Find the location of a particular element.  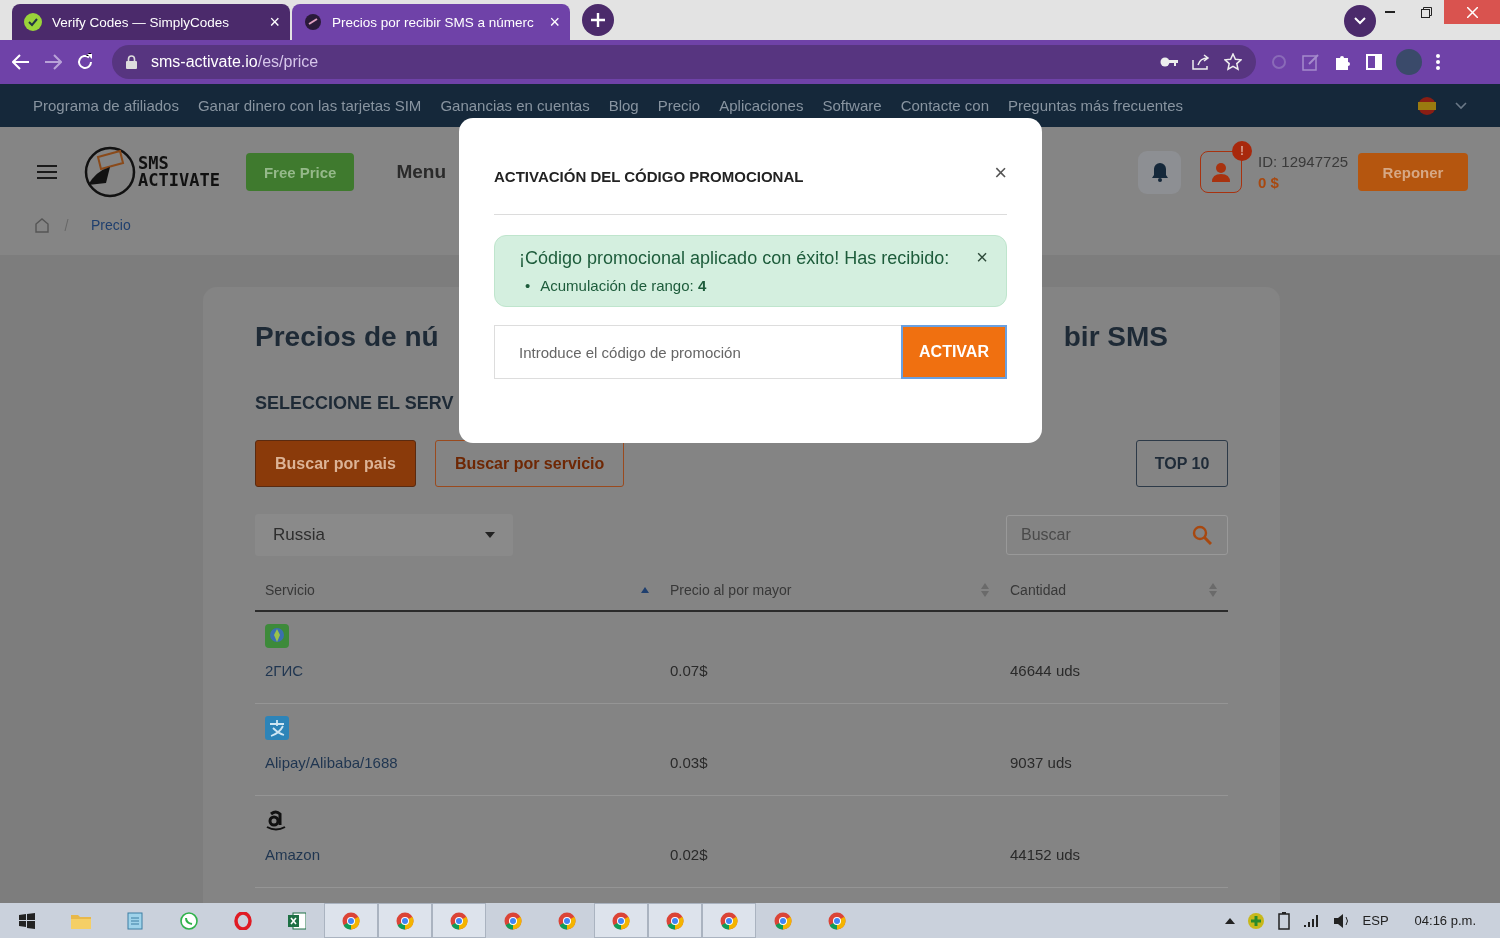

nav-link: Ganancias en cuentas is located at coordinates (515, 105).